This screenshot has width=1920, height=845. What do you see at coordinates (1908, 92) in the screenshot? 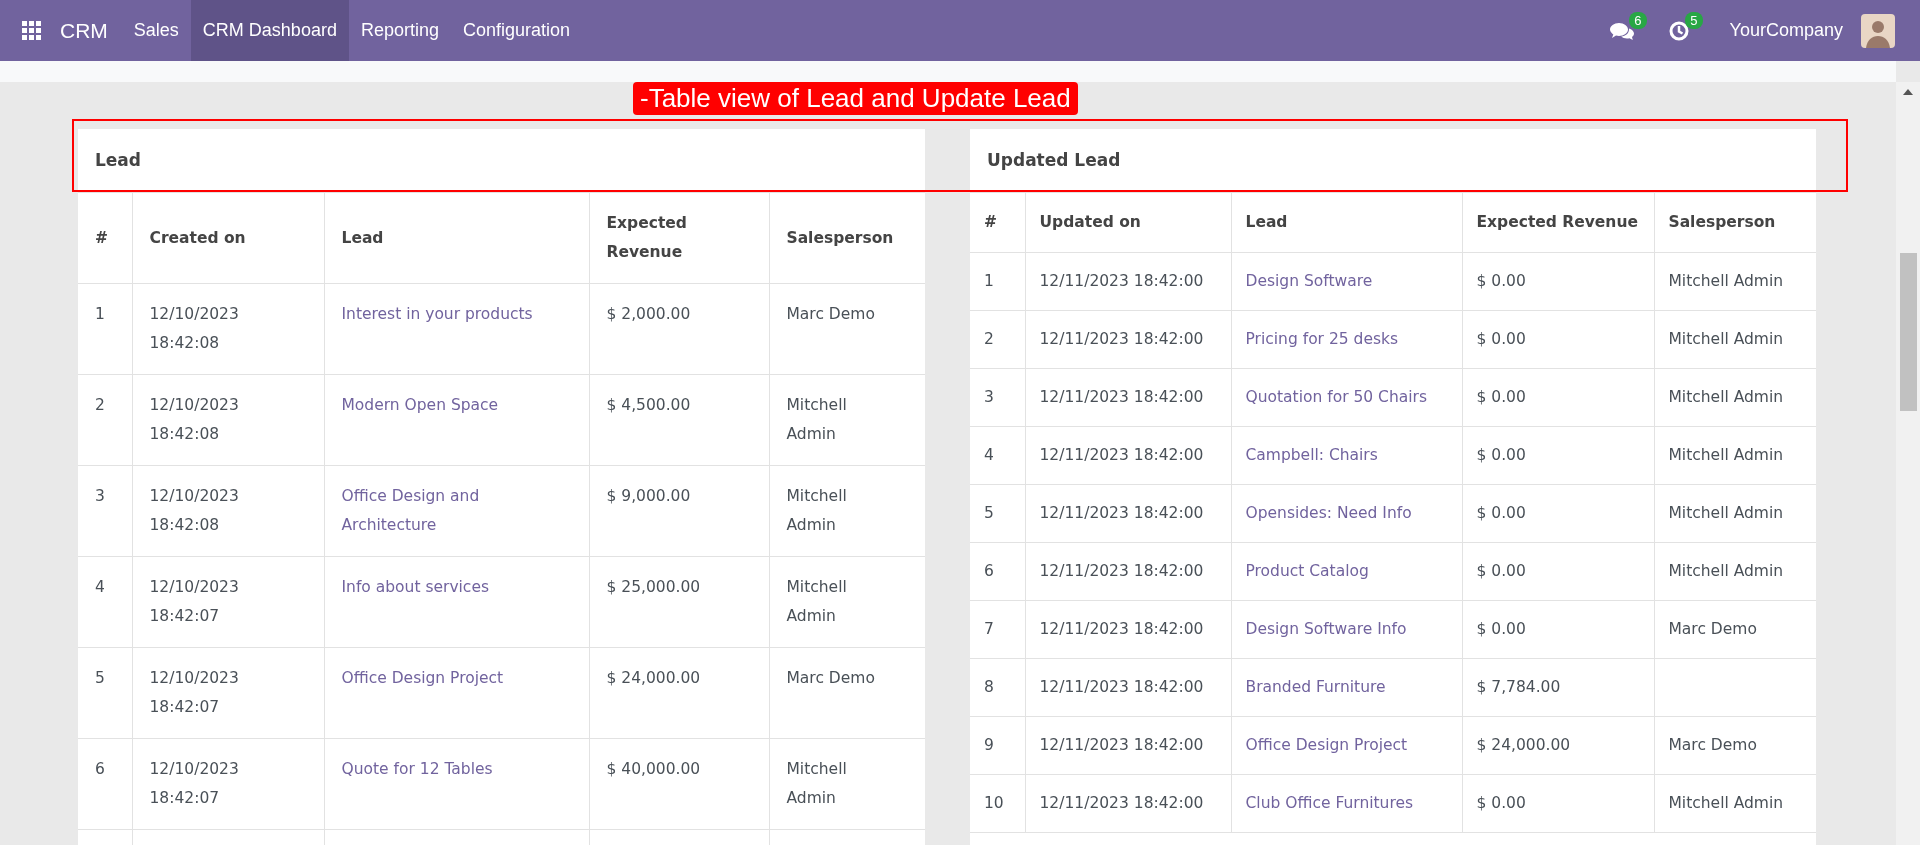
I see `scroll-up-icon` at bounding box center [1908, 92].